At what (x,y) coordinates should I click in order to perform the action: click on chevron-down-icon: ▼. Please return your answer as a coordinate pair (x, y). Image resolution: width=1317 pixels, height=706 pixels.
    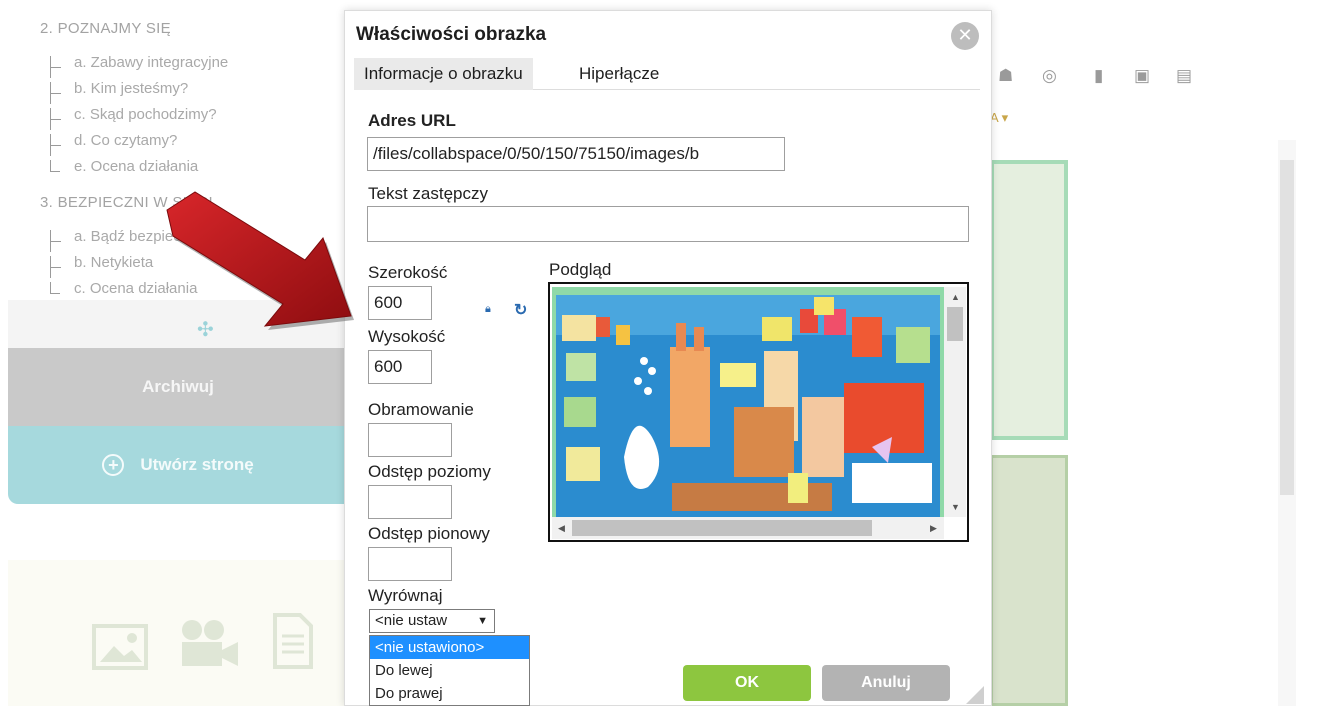
    Looking at the image, I should click on (482, 621).